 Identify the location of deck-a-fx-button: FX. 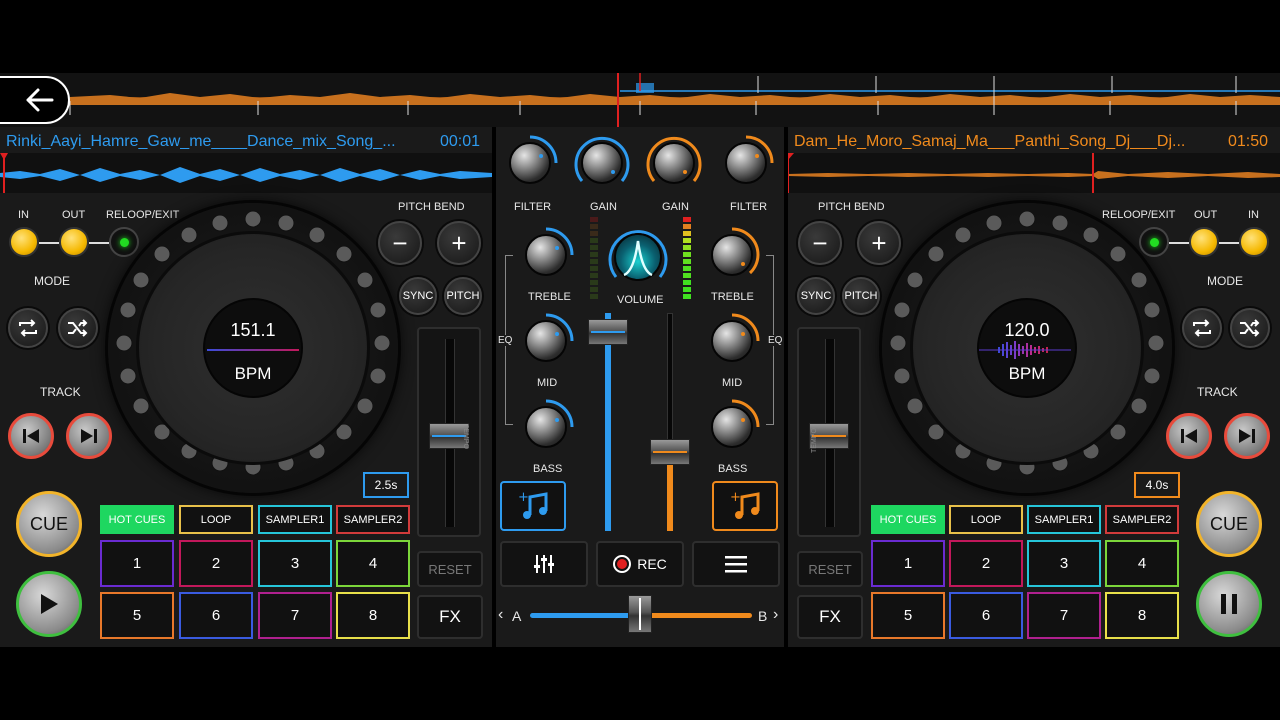
(450, 617).